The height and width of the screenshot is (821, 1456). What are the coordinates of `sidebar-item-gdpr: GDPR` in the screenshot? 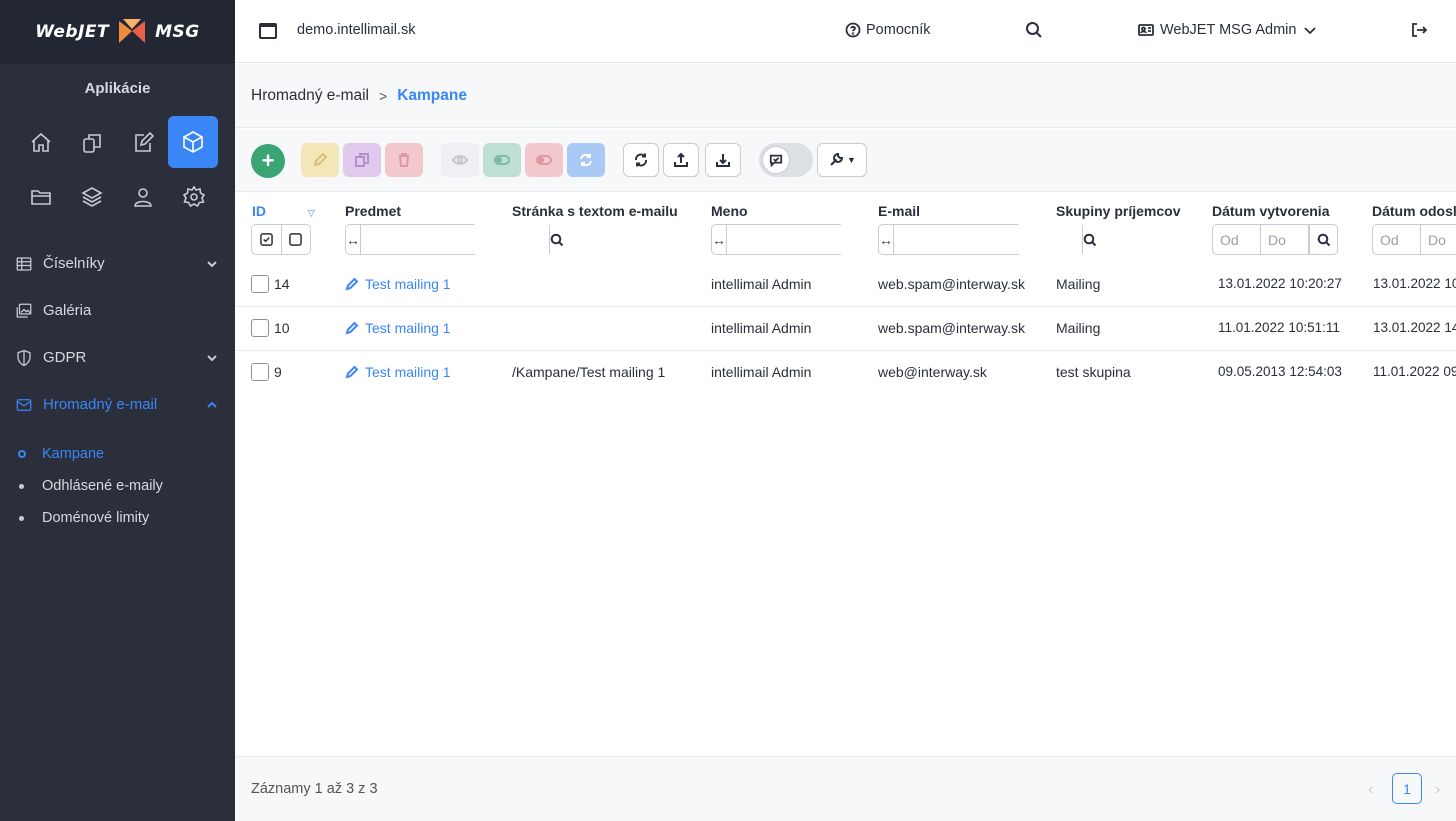 It's located at (117, 357).